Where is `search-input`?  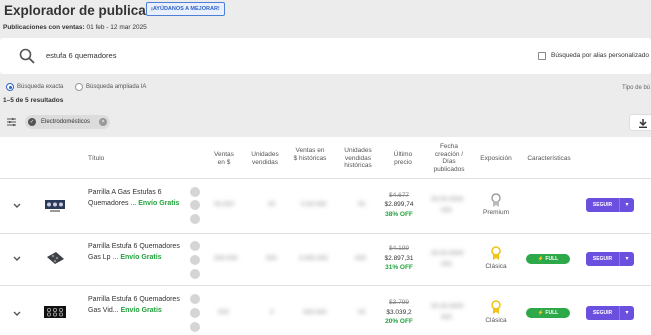
search-input is located at coordinates (196, 55).